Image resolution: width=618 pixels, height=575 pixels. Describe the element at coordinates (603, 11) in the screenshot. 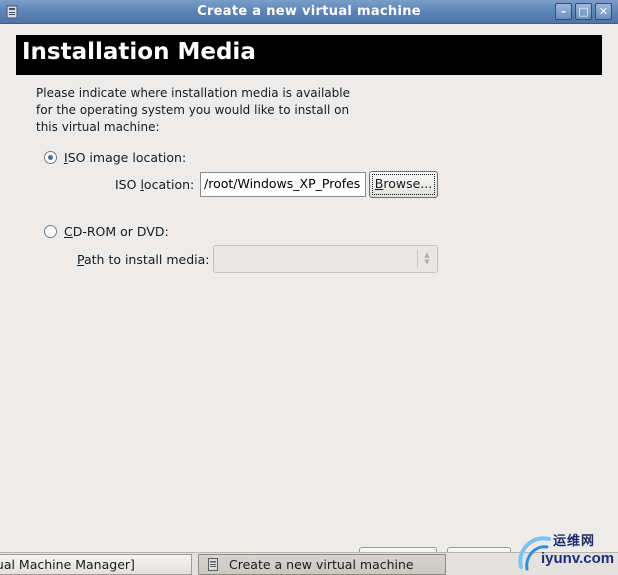

I see `close-button: ✕` at that location.